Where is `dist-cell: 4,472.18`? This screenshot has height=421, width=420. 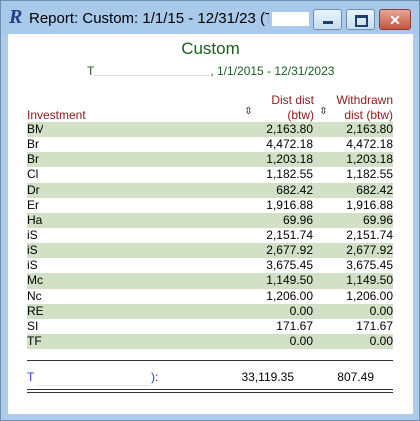 dist-cell: 4,472.18 is located at coordinates (289, 144).